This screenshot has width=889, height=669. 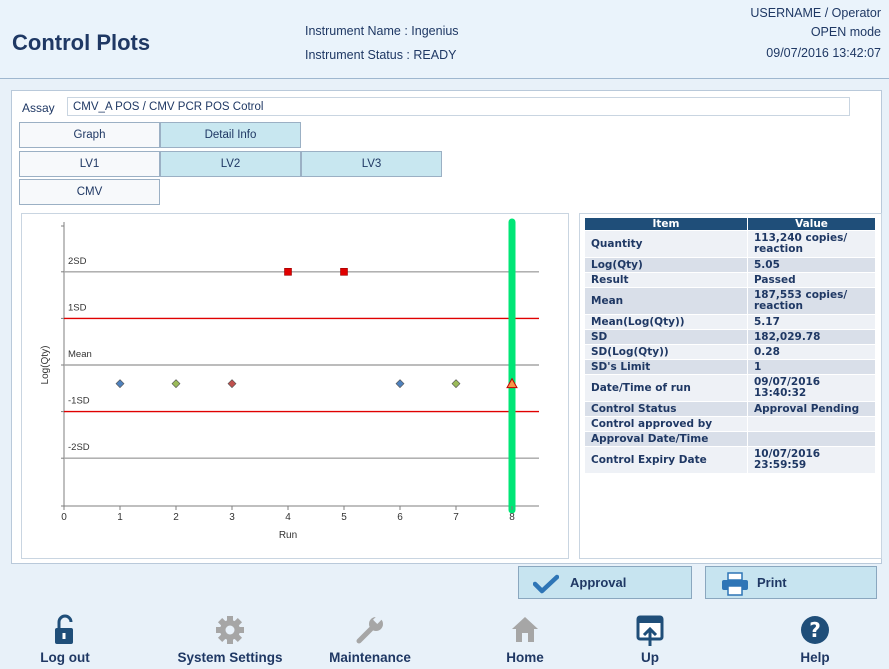 I want to click on table-row: Control Expiry Date 10/07/2016 23:59:59, so click(x=730, y=460).